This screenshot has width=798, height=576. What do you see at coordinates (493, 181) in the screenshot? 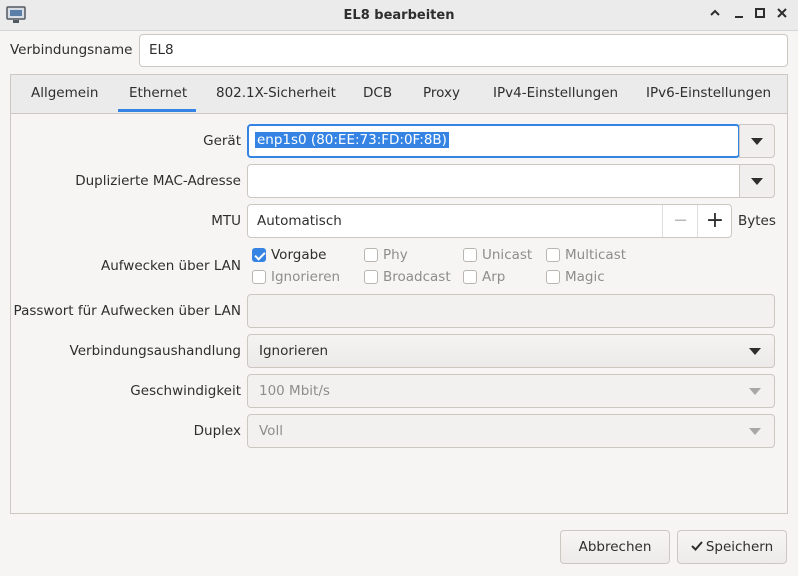
I see `cloned-mac-input` at bounding box center [493, 181].